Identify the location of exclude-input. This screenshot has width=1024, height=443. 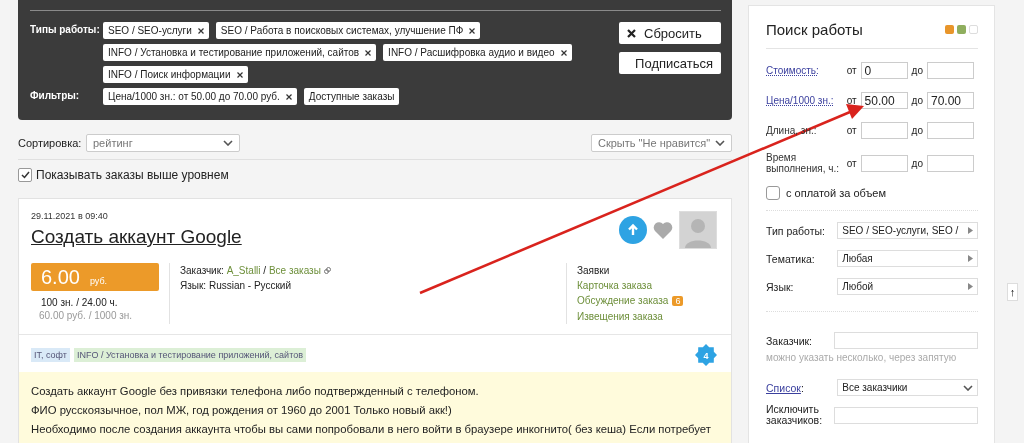
(906, 415).